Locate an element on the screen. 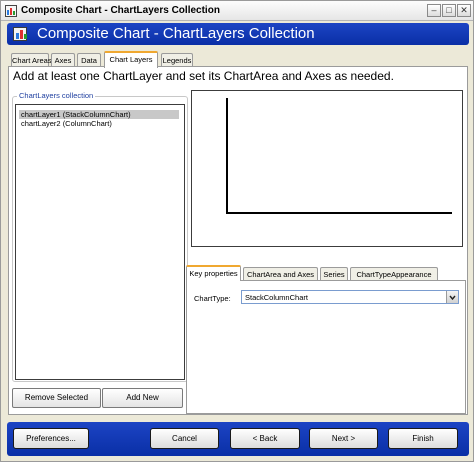  minimize-icon: – is located at coordinates (434, 10).